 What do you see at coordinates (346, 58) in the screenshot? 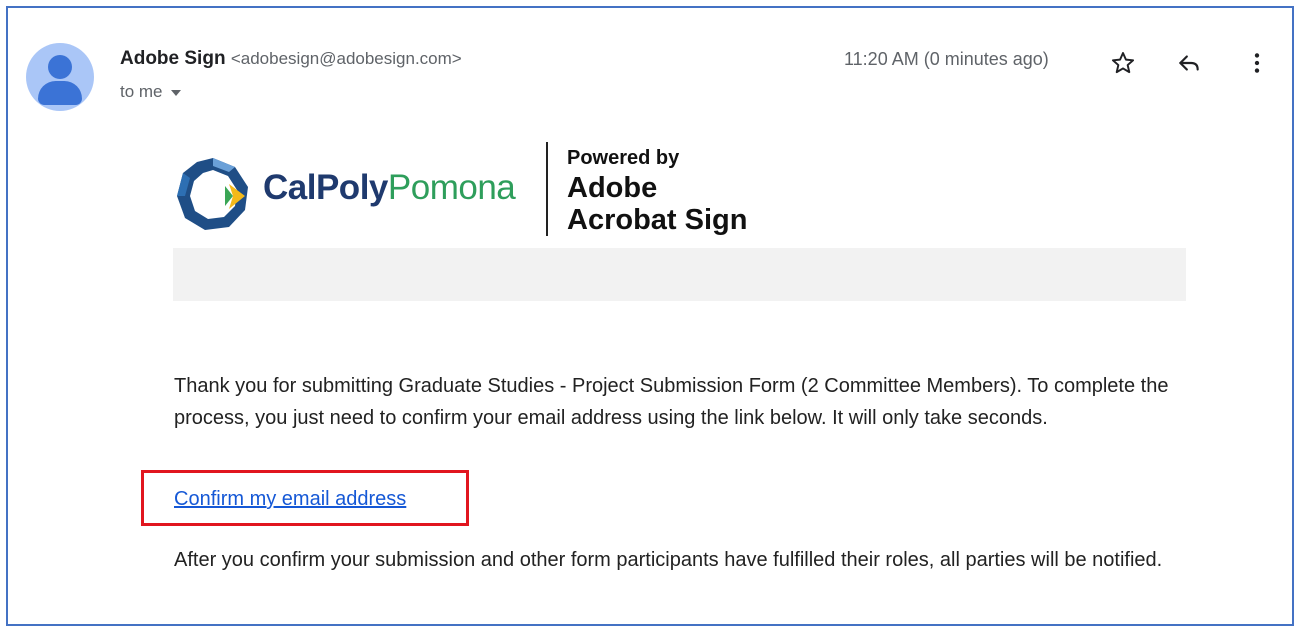
I see `sender-email: <adobesign@adobesign.com>` at bounding box center [346, 58].